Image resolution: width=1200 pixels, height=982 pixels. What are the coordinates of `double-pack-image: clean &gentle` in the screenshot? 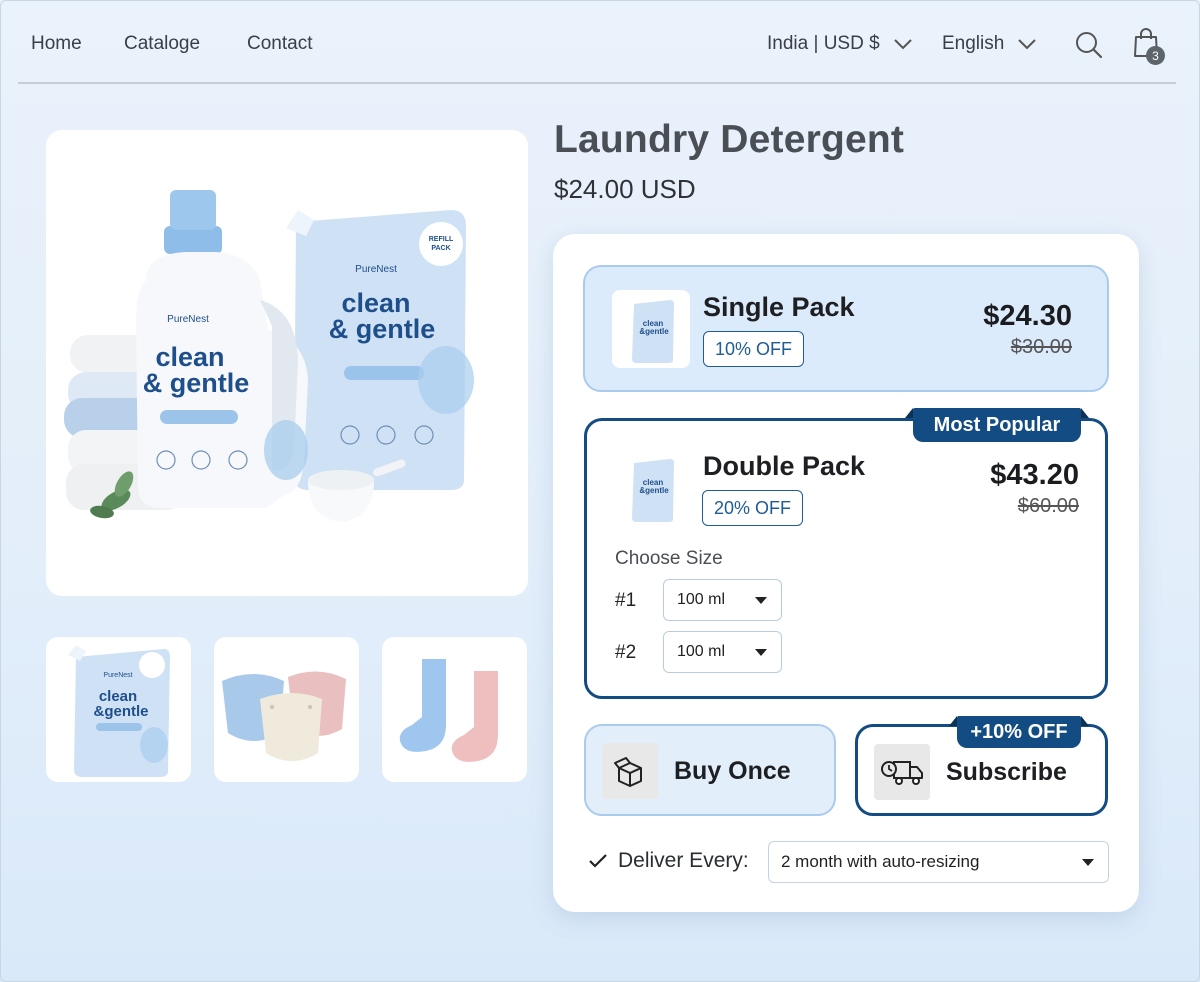 It's located at (651, 488).